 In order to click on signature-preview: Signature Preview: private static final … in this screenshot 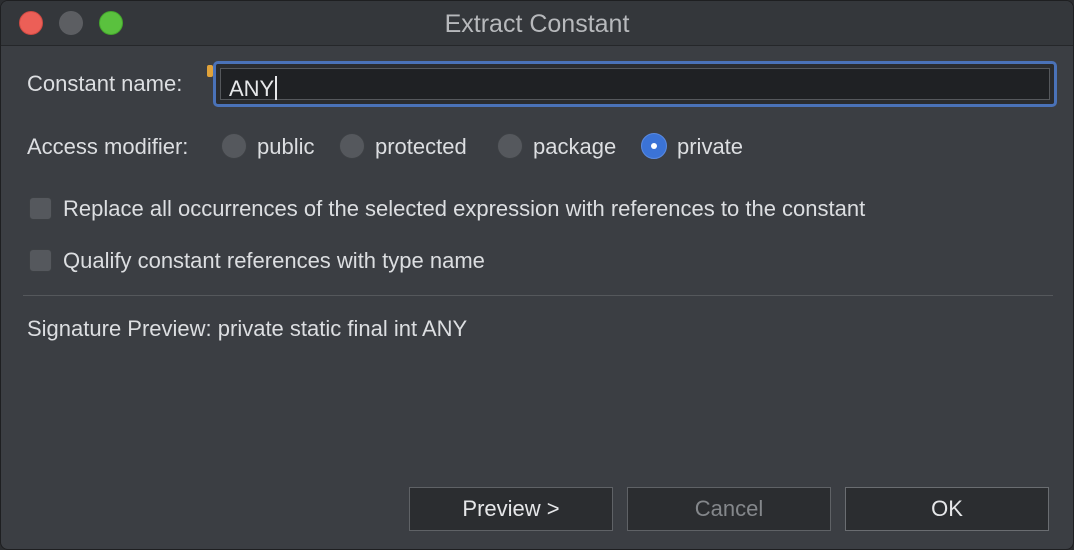, I will do `click(247, 328)`.